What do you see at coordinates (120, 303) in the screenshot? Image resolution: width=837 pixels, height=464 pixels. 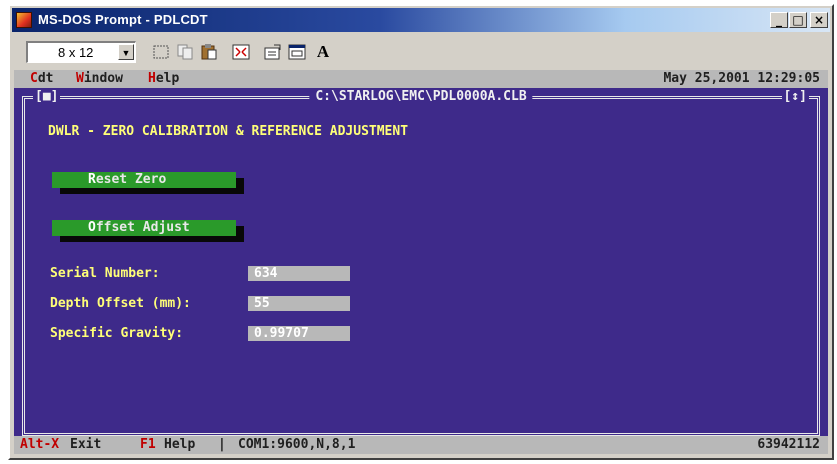 I see `depth-offset-label: Depth Offset (mm):` at bounding box center [120, 303].